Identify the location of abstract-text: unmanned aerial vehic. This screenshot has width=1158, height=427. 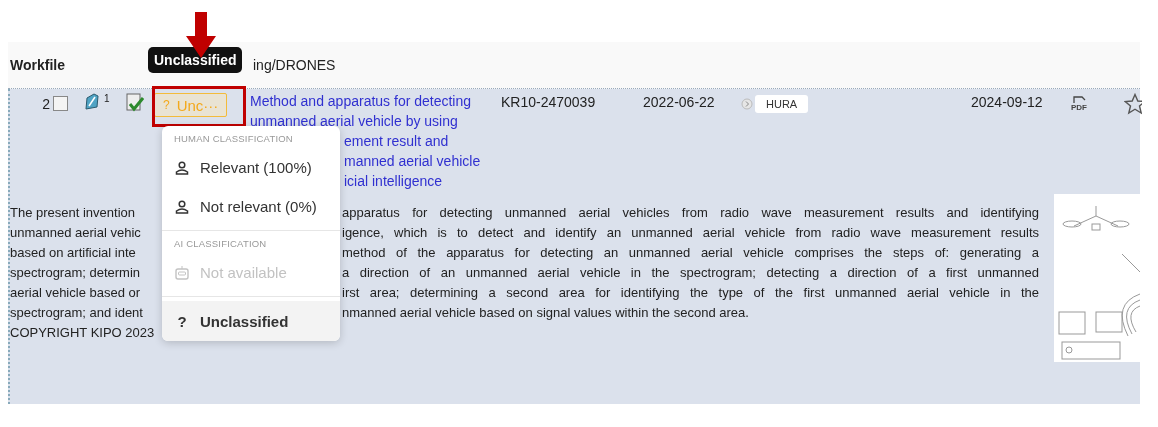
(76, 233).